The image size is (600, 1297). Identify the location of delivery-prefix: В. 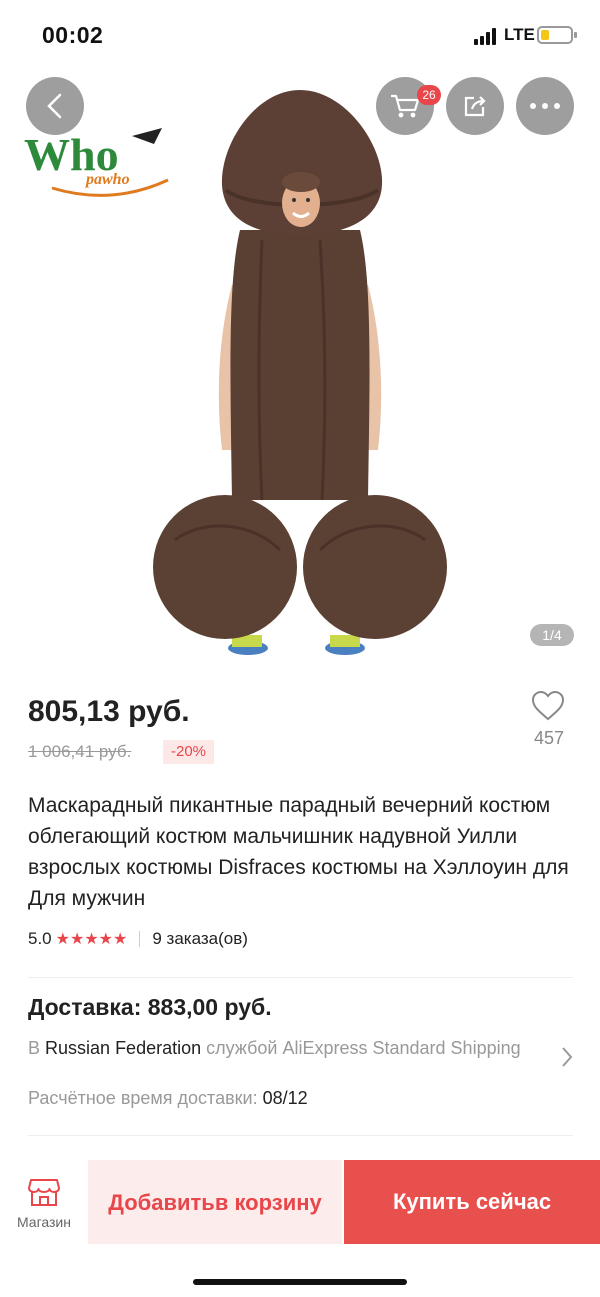
(34, 1048).